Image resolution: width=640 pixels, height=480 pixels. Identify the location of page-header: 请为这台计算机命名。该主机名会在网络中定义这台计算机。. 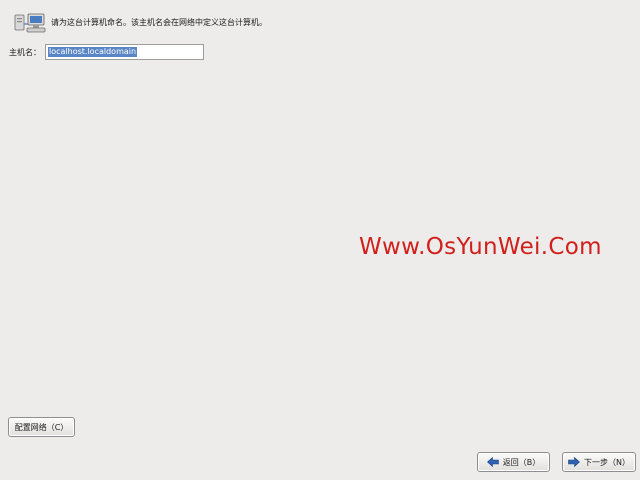
(140, 23).